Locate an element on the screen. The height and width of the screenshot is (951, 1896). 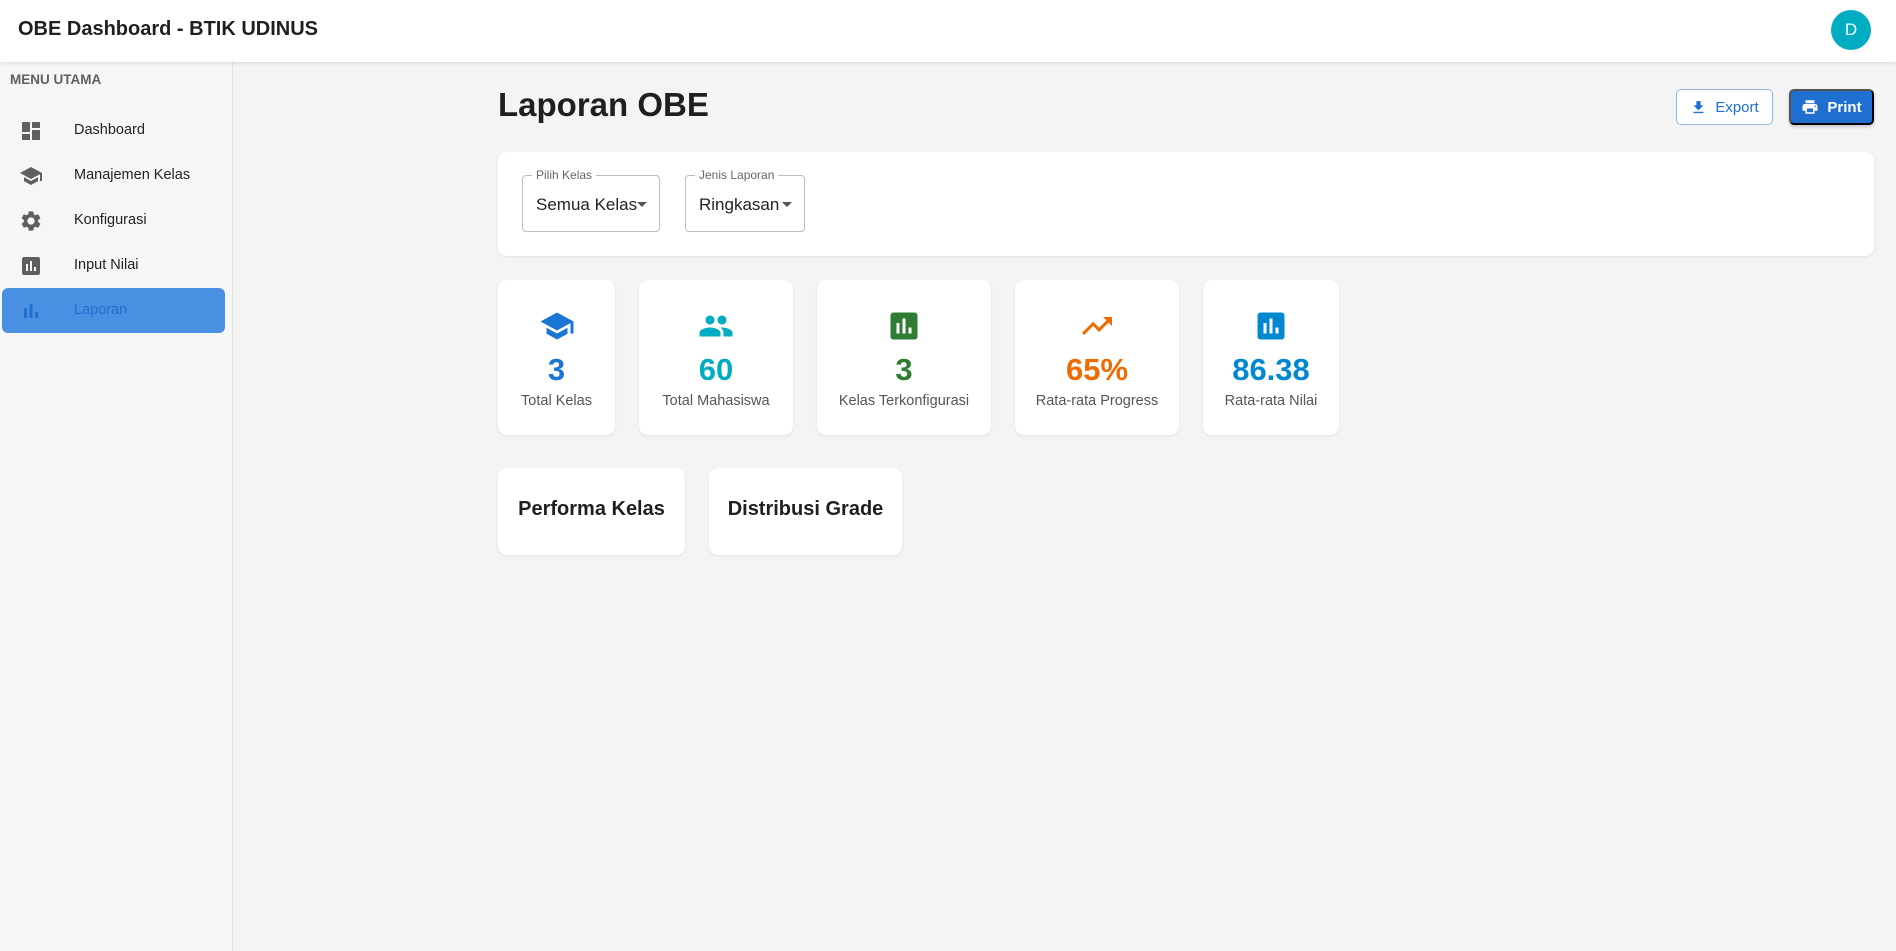
stat-label: Kelas Terkonfigurasi is located at coordinates (904, 401).